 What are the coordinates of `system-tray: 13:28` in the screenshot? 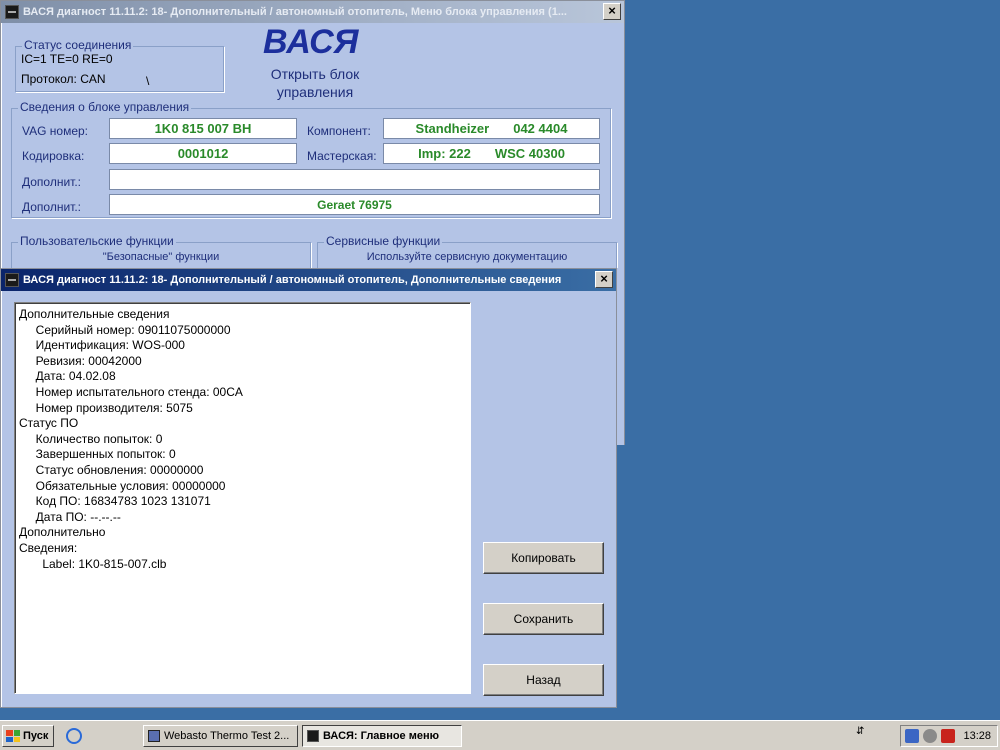 It's located at (949, 736).